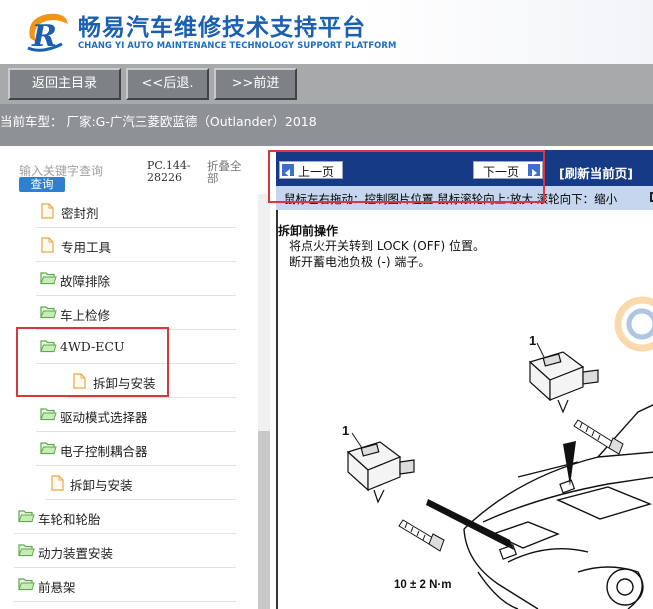 The image size is (653, 609). Describe the element at coordinates (326, 84) in the screenshot. I see `nav-toolbar: 返回主目录 <<后退. >>前进` at that location.